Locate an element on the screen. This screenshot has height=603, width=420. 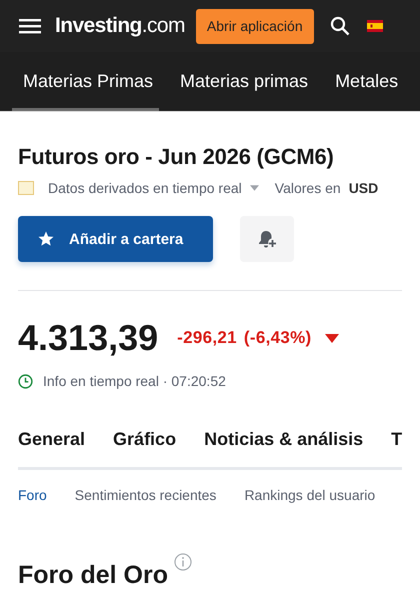
search-icon is located at coordinates (340, 26).